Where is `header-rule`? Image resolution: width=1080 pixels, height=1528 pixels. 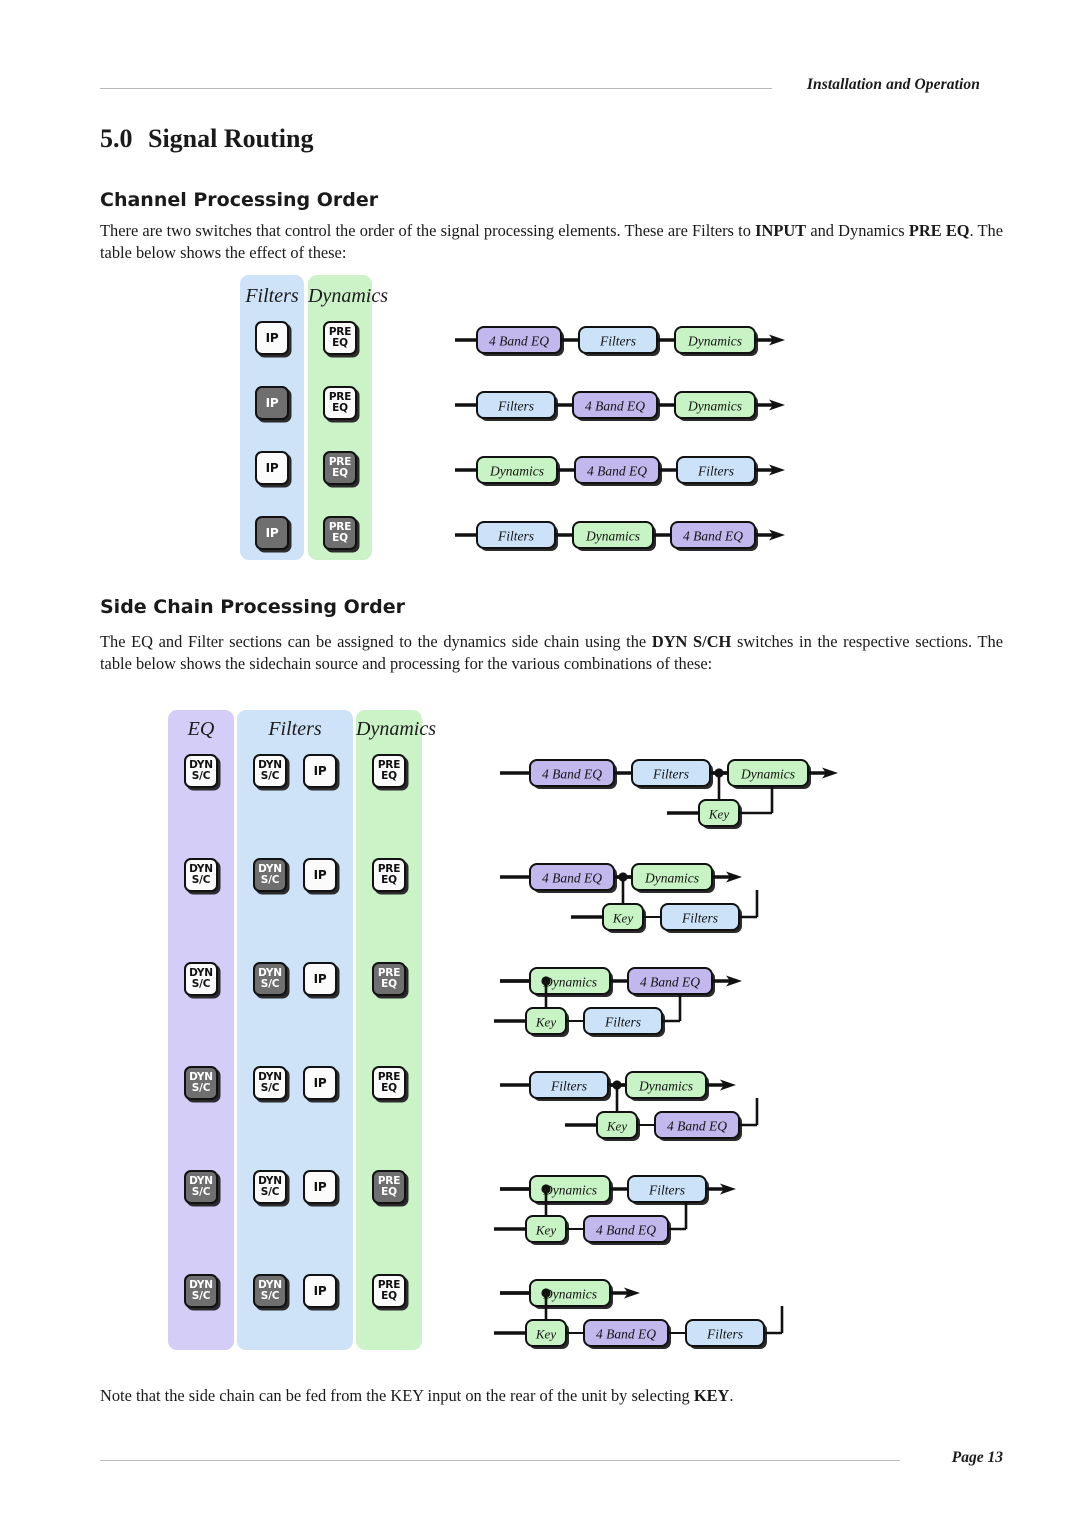 header-rule is located at coordinates (436, 88).